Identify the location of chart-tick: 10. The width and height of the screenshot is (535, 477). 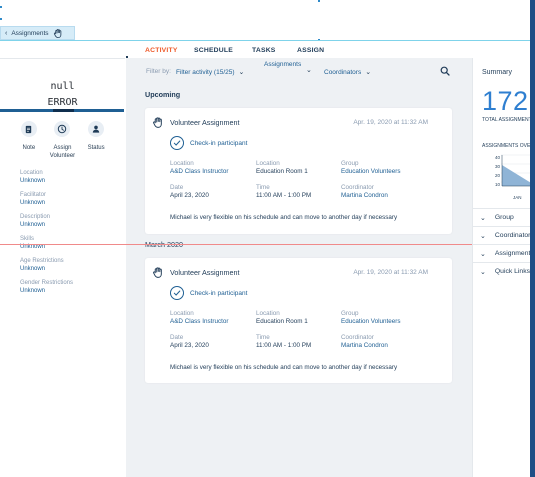
(497, 184).